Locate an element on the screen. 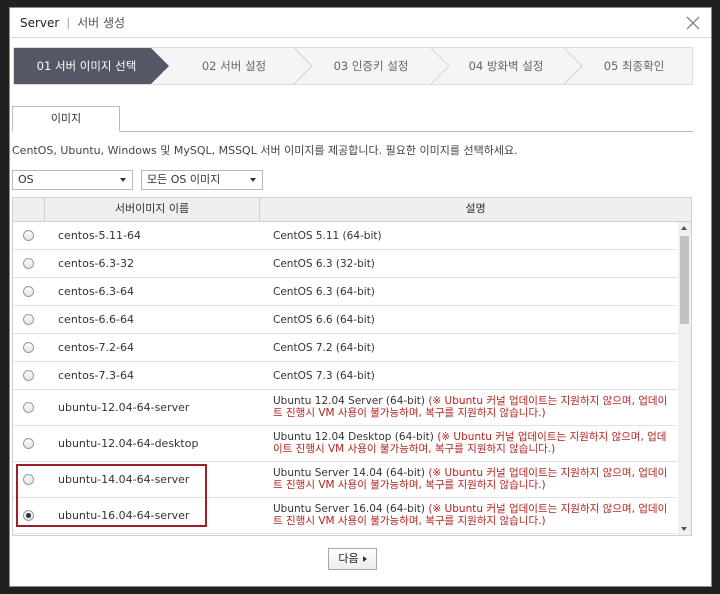 The image size is (720, 594). image-name: centos-7.2-64 is located at coordinates (96, 347).